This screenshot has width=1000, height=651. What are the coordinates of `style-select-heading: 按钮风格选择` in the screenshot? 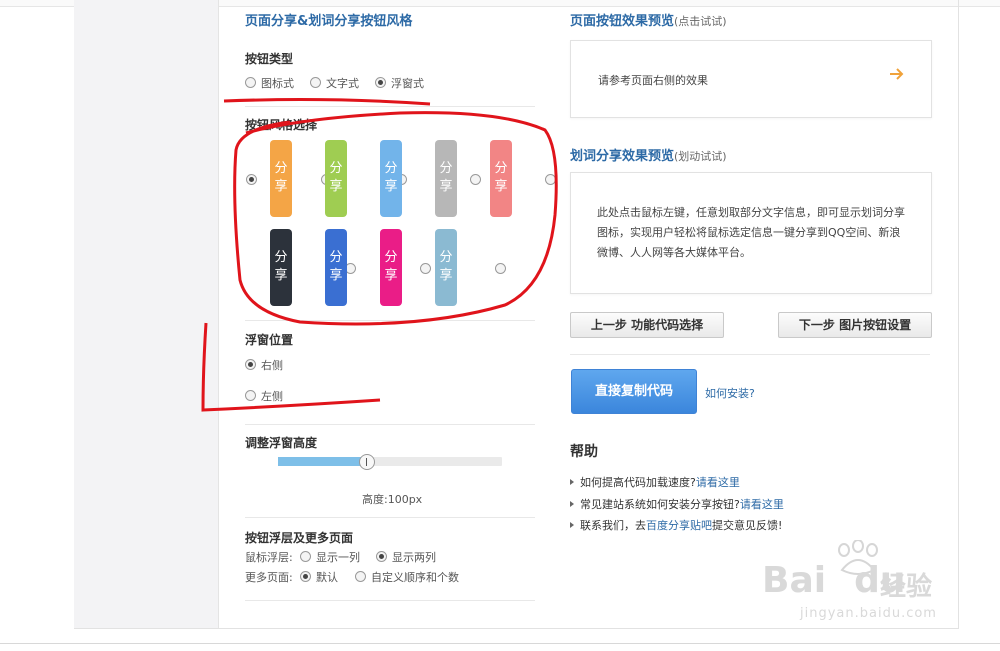 It's located at (281, 125).